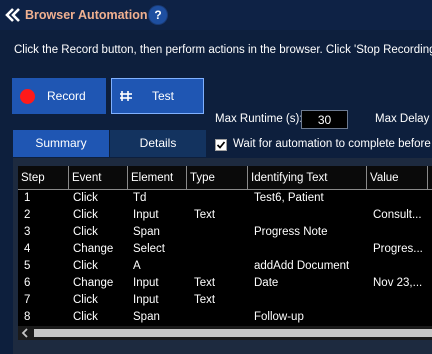  I want to click on cell-identifying-text: Date, so click(266, 283).